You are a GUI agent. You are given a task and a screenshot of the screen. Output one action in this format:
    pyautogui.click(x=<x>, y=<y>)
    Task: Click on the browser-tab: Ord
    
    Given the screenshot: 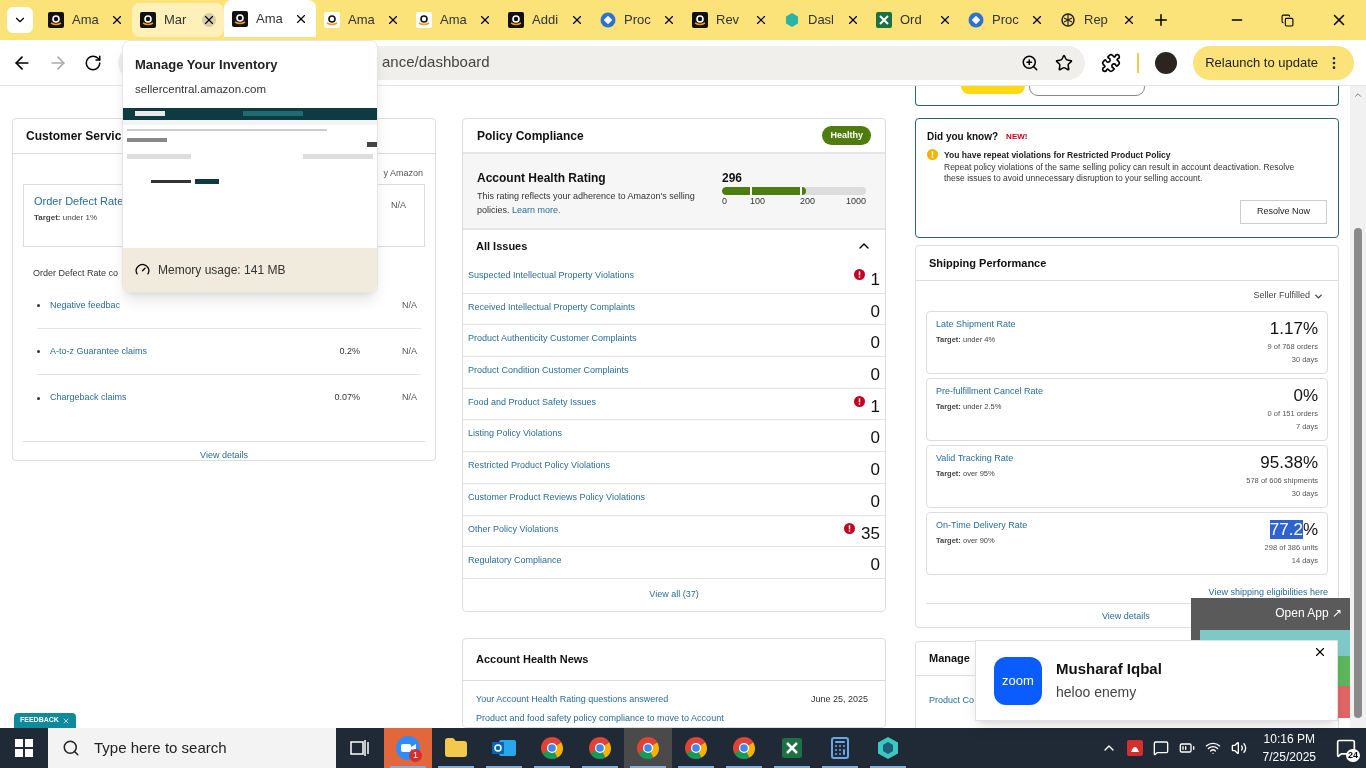 What is the action you would take?
    pyautogui.click(x=914, y=20)
    